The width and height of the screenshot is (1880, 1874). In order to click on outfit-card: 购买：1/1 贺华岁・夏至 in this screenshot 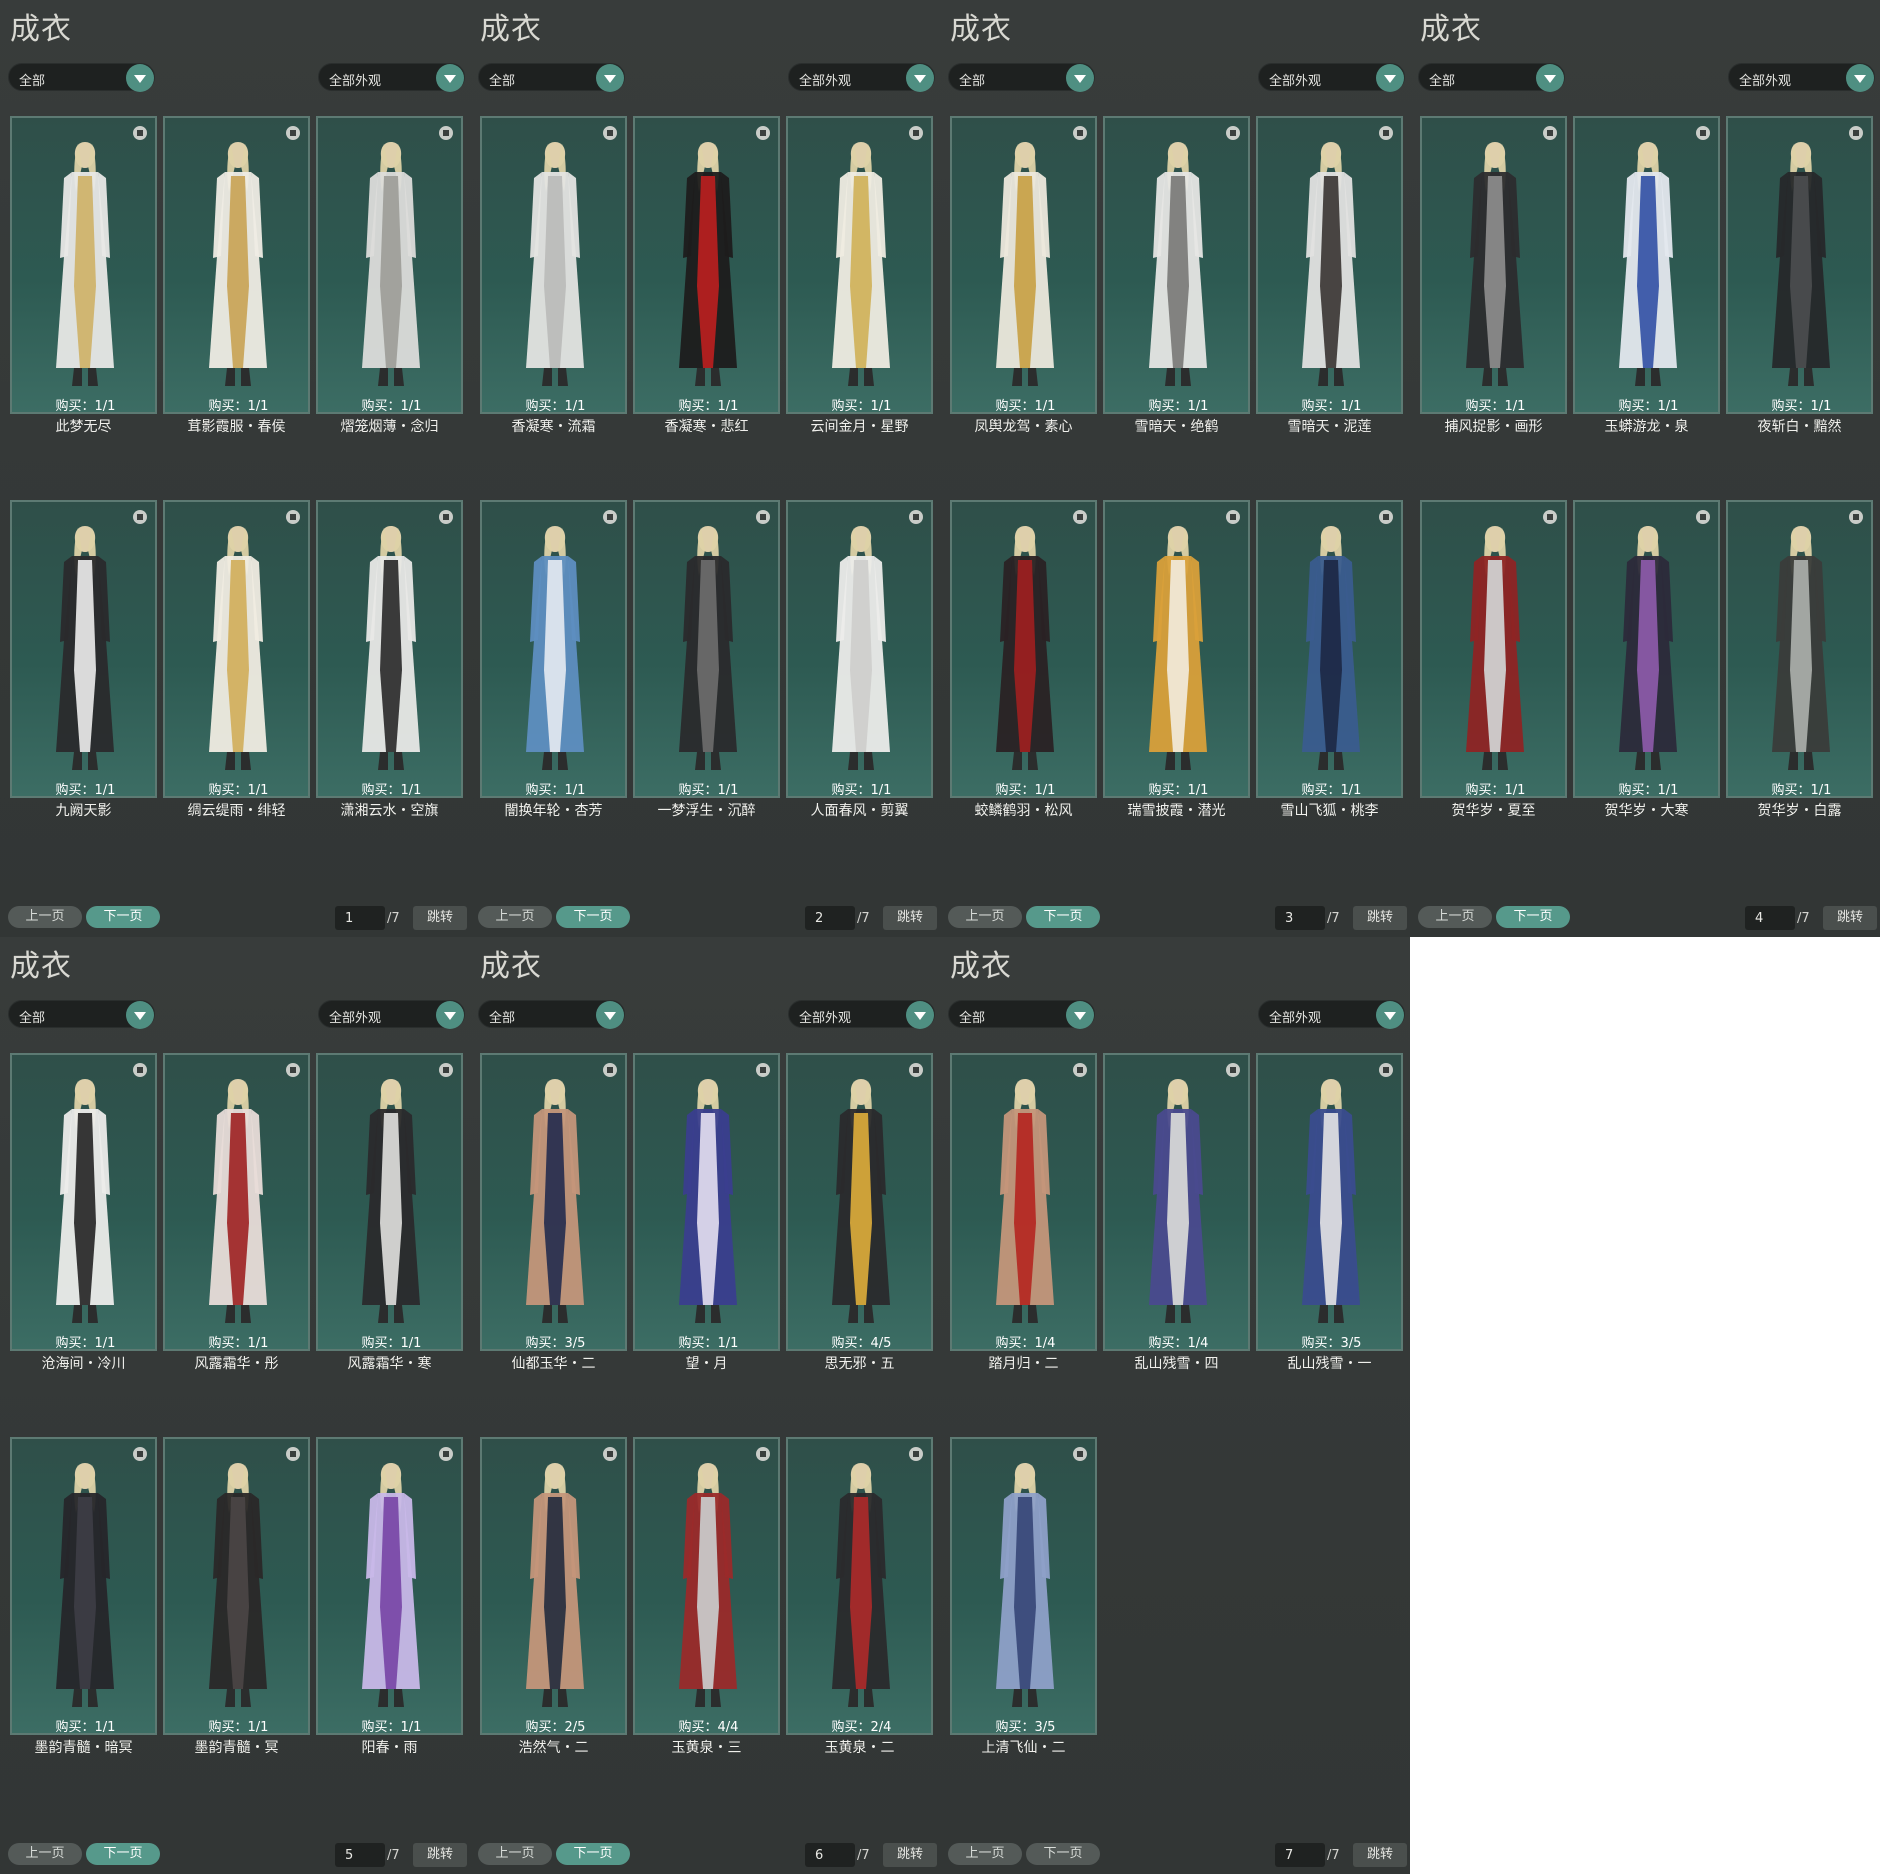, I will do `click(1493, 659)`.